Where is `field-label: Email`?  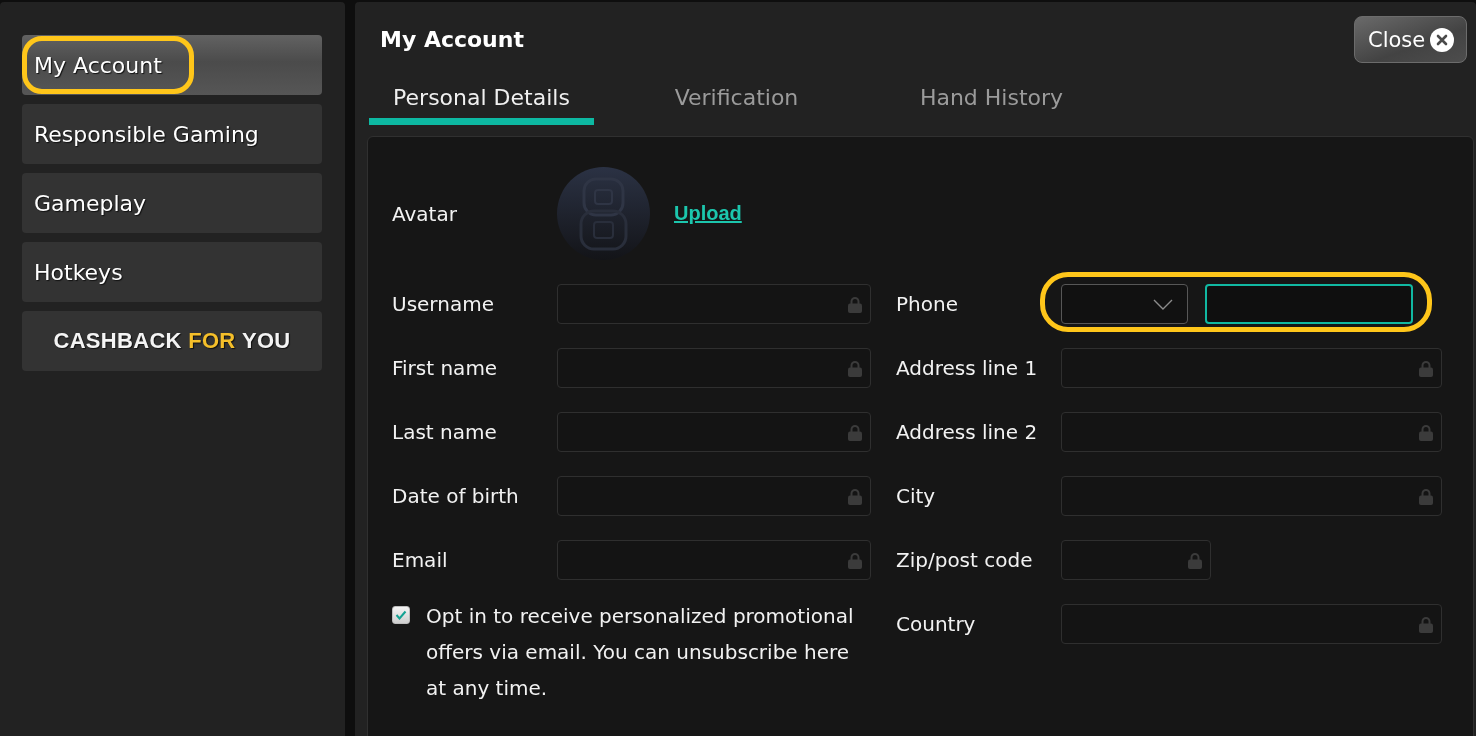 field-label: Email is located at coordinates (420, 560).